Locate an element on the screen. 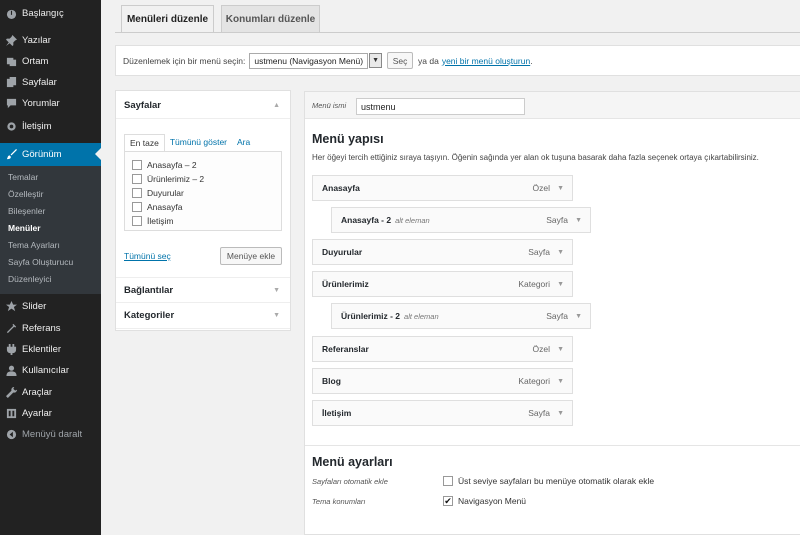 This screenshot has width=800, height=535. add-to-menu-button: Menüye ekle is located at coordinates (251, 256).